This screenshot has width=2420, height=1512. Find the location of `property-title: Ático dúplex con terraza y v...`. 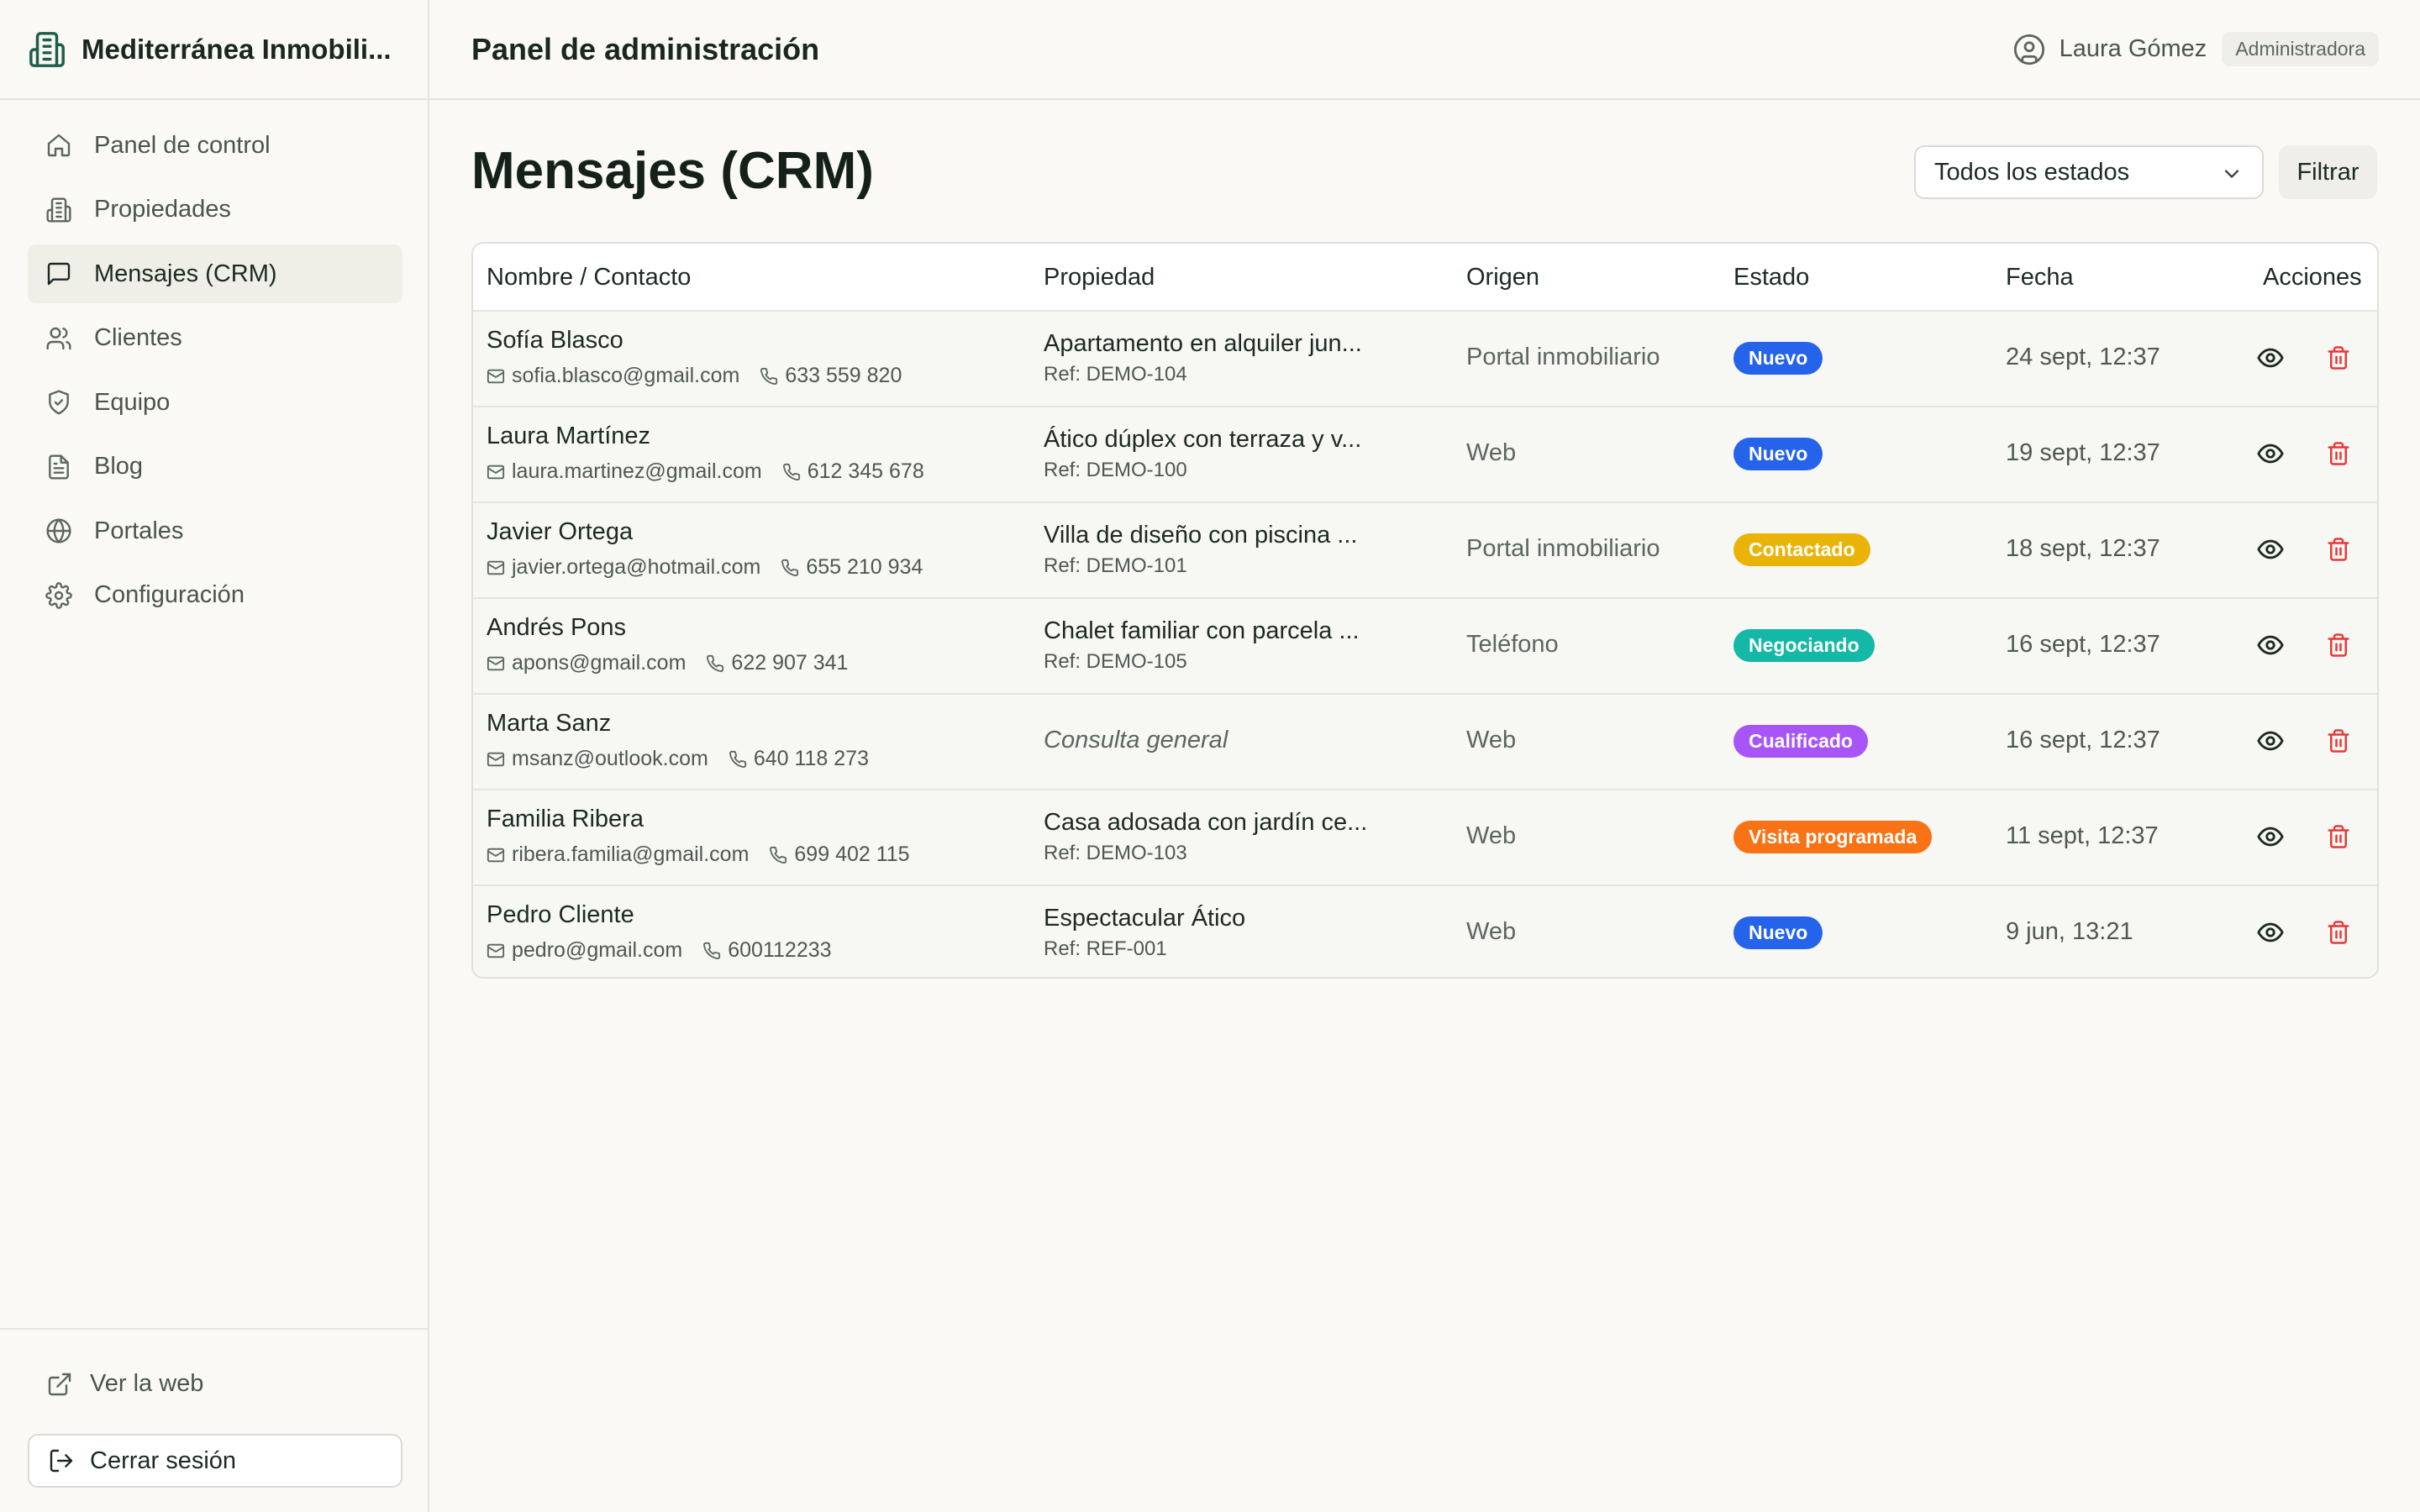

property-title: Ático dúplex con terraza y v... is located at coordinates (1202, 440).